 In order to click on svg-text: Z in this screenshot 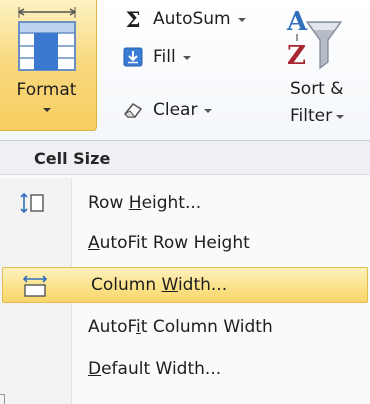, I will do `click(296, 56)`.